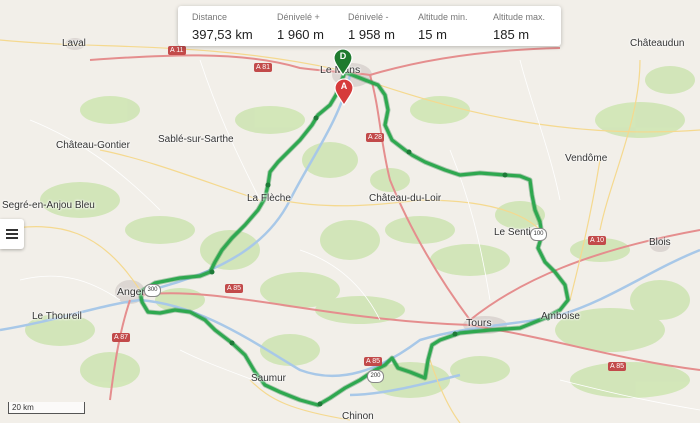 This screenshot has height=423, width=700. What do you see at coordinates (511, 34) in the screenshot?
I see `stat-value: 185 m` at bounding box center [511, 34].